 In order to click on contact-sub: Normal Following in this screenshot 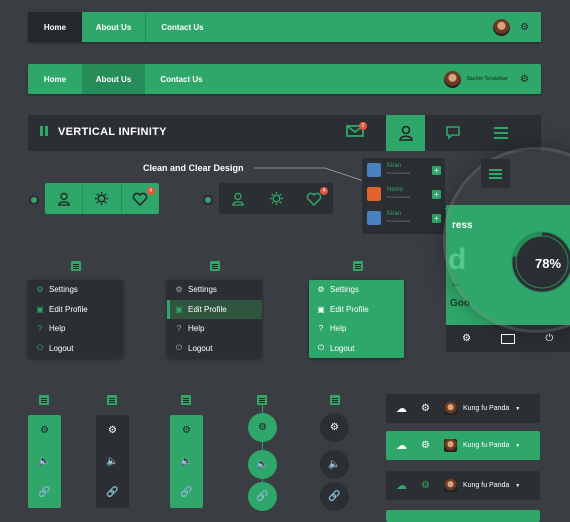, I will do `click(399, 221)`.